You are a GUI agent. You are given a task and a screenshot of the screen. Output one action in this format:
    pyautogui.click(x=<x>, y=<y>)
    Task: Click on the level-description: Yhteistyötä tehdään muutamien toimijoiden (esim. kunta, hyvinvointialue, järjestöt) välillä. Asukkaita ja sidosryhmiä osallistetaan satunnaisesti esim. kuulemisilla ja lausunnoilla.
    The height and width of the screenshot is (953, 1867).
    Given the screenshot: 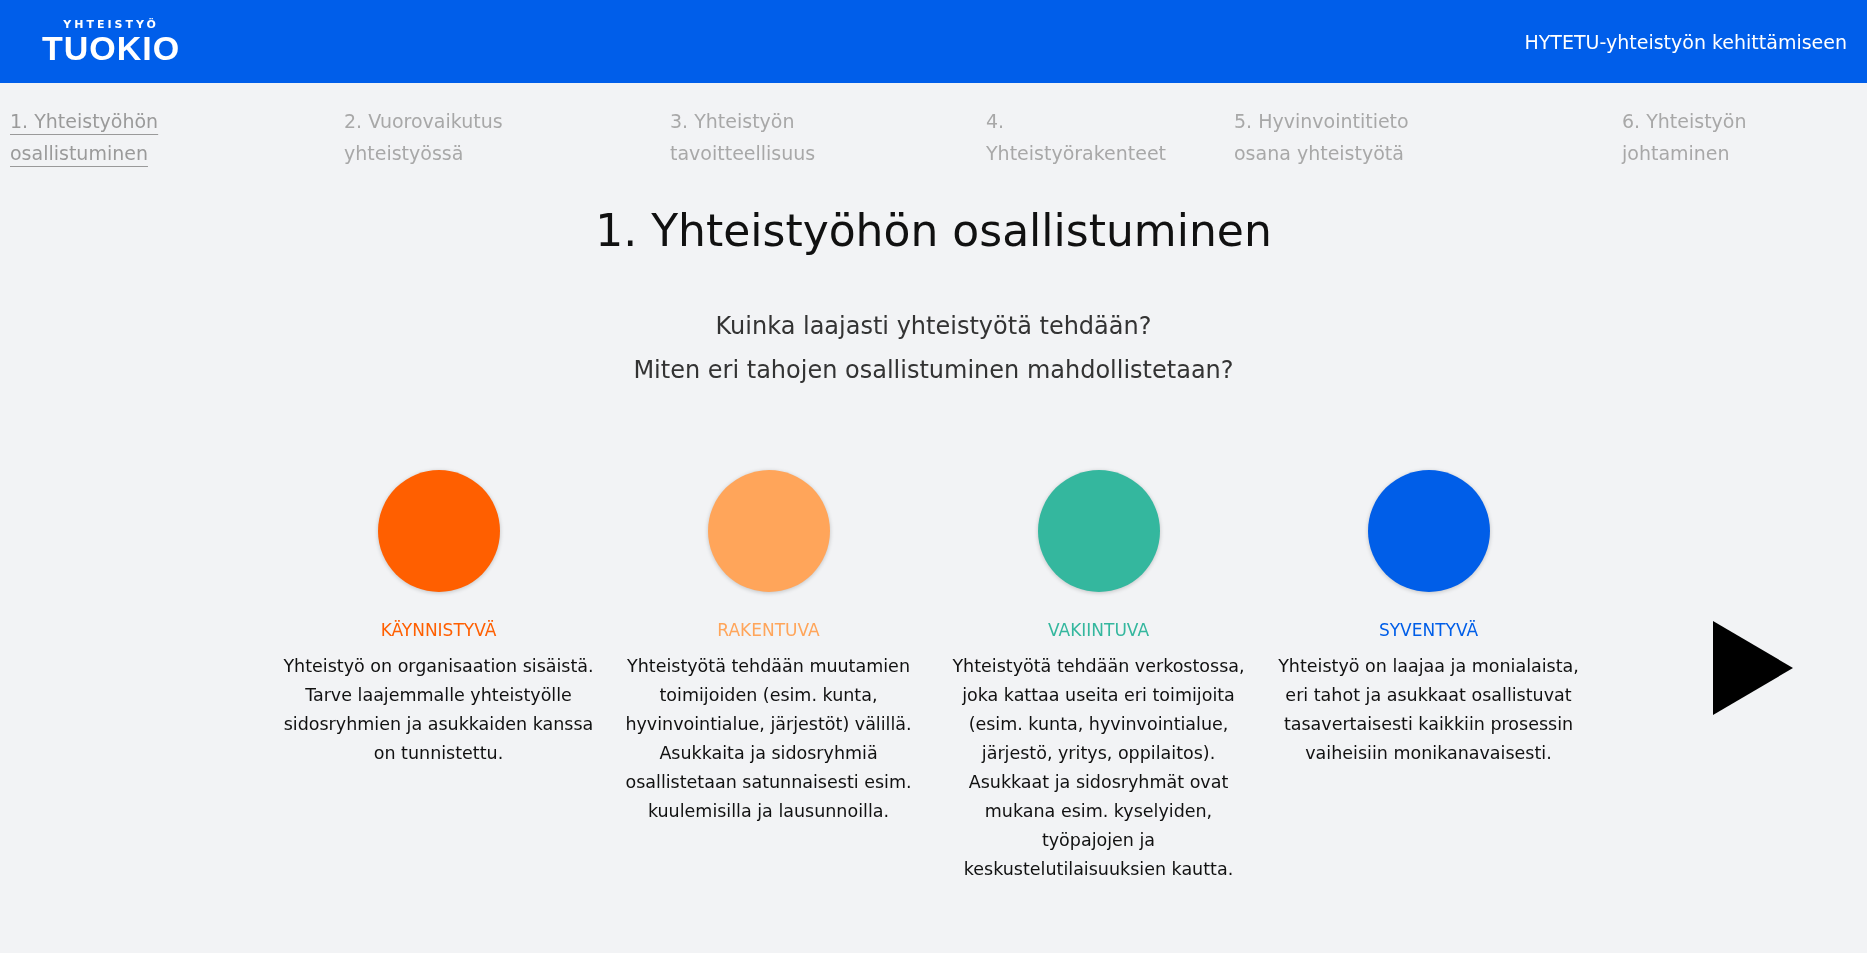 What is the action you would take?
    pyautogui.click(x=768, y=739)
    